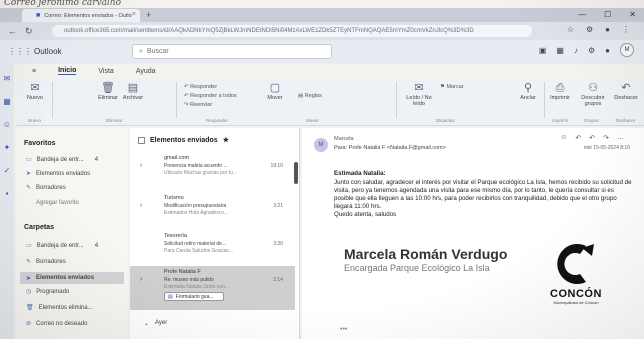  What do you see at coordinates (570, 29) in the screenshot?
I see `star-icon: ☆` at bounding box center [570, 29].